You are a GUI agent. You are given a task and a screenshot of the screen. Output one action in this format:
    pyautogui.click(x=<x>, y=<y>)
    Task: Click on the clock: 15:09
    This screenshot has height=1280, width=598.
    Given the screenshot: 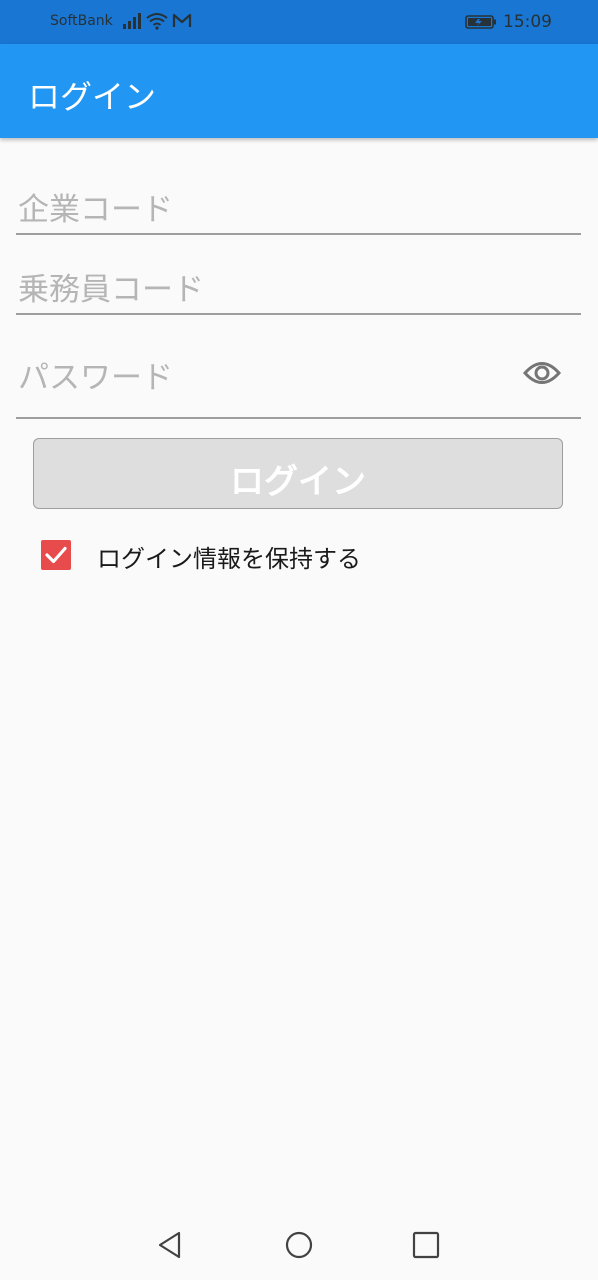 What is the action you would take?
    pyautogui.click(x=527, y=22)
    